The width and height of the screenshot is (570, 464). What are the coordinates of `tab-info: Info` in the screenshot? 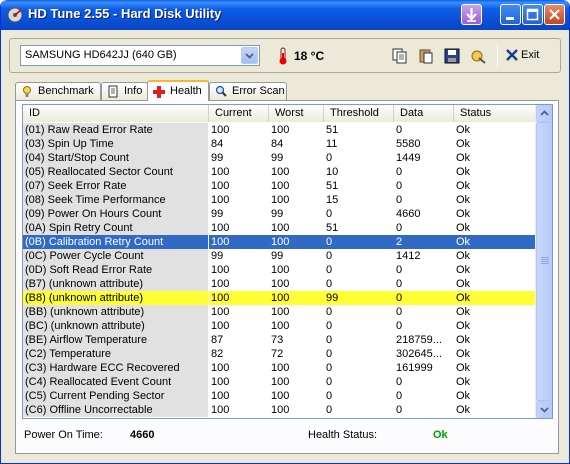 It's located at (124, 91).